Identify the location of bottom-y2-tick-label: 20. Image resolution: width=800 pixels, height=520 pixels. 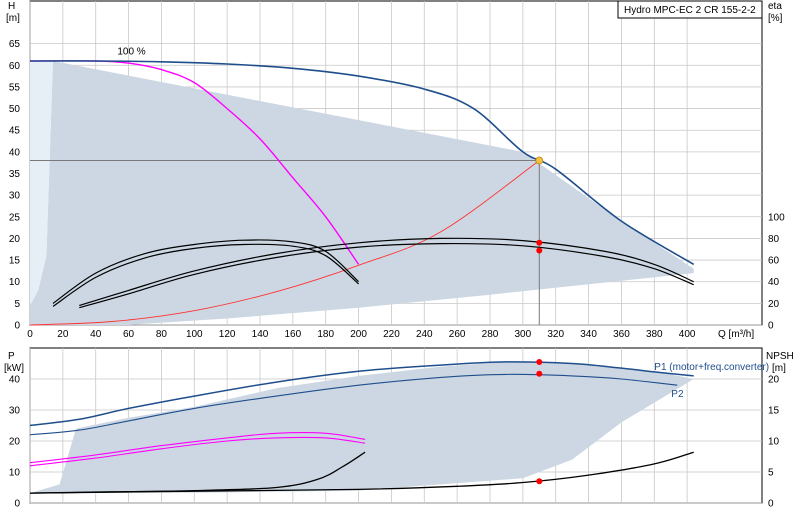
(774, 380).